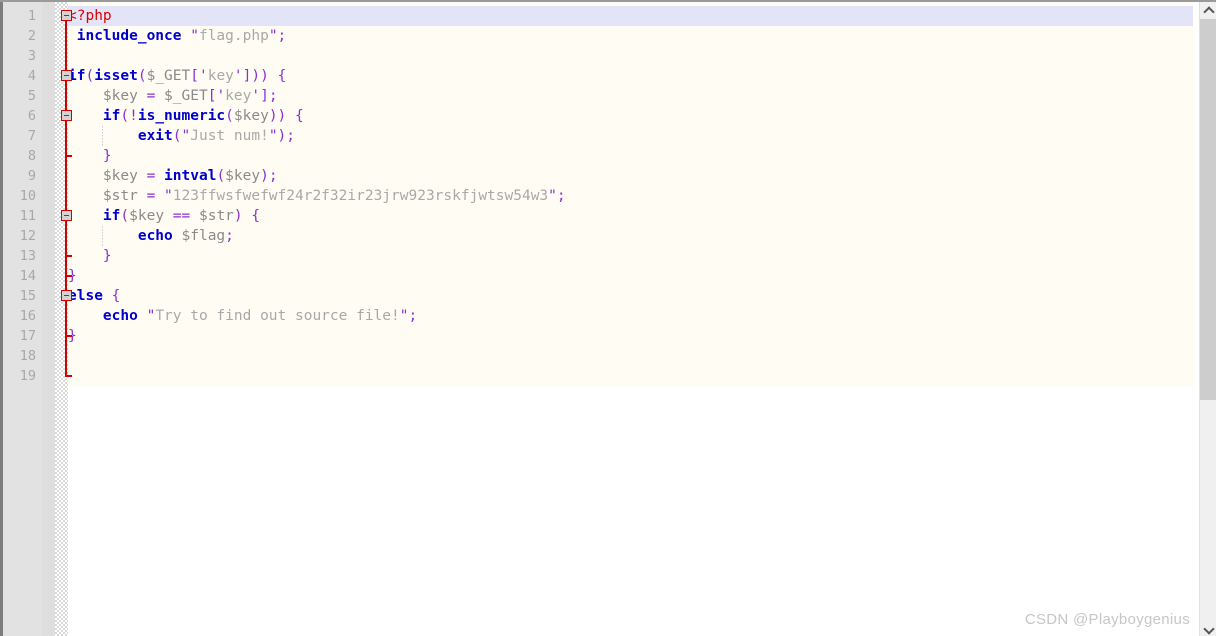  What do you see at coordinates (630, 316) in the screenshot?
I see `code-line: echo "Try to find out source file!";` at bounding box center [630, 316].